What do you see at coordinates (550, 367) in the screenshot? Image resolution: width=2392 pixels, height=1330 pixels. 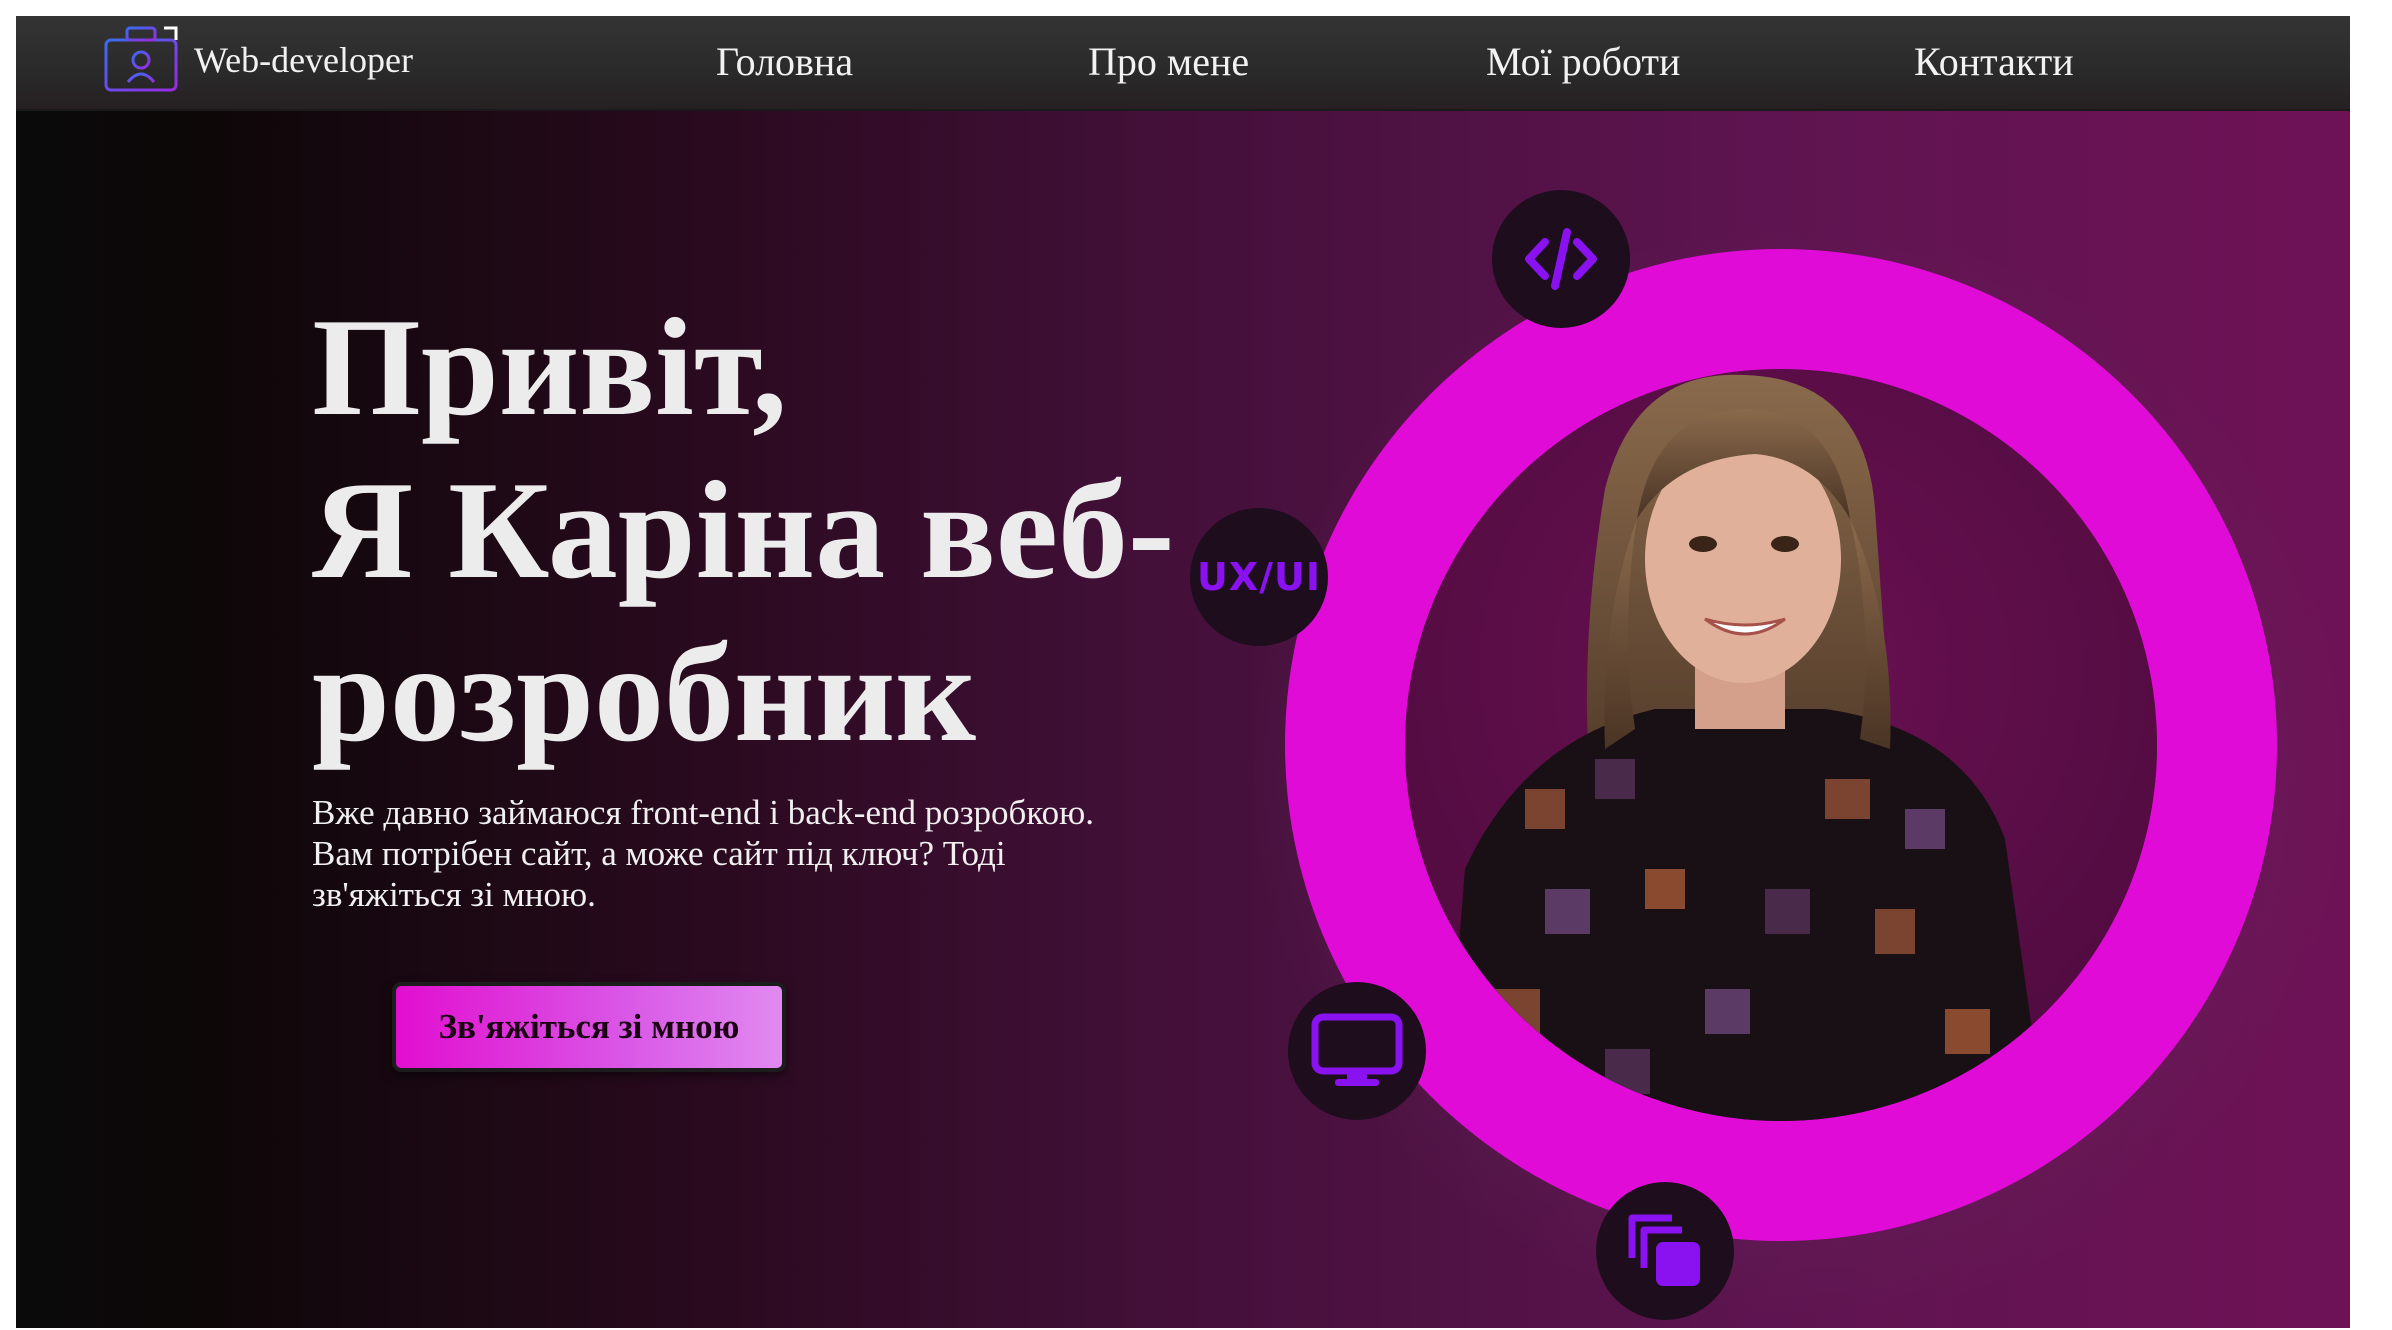 I see `hero-title-line-1: Привіт,` at bounding box center [550, 367].